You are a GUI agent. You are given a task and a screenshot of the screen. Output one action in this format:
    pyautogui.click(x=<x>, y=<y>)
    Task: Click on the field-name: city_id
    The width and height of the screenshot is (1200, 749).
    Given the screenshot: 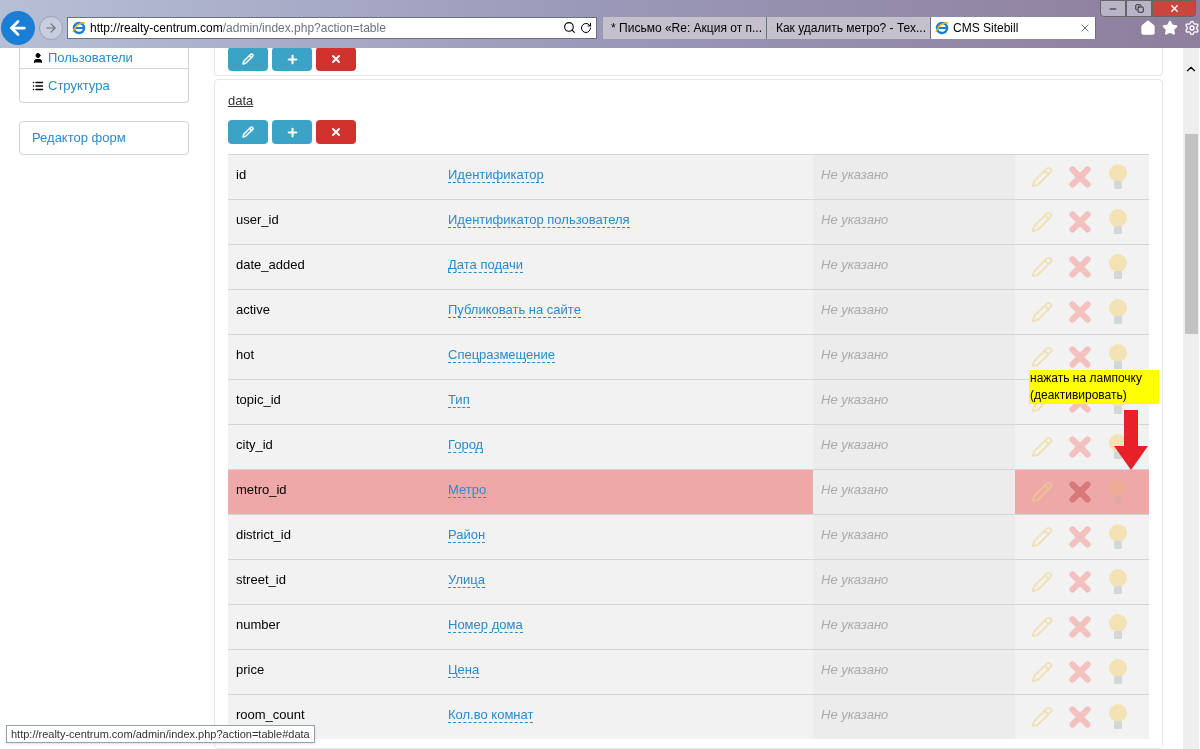 What is the action you would take?
    pyautogui.click(x=254, y=444)
    